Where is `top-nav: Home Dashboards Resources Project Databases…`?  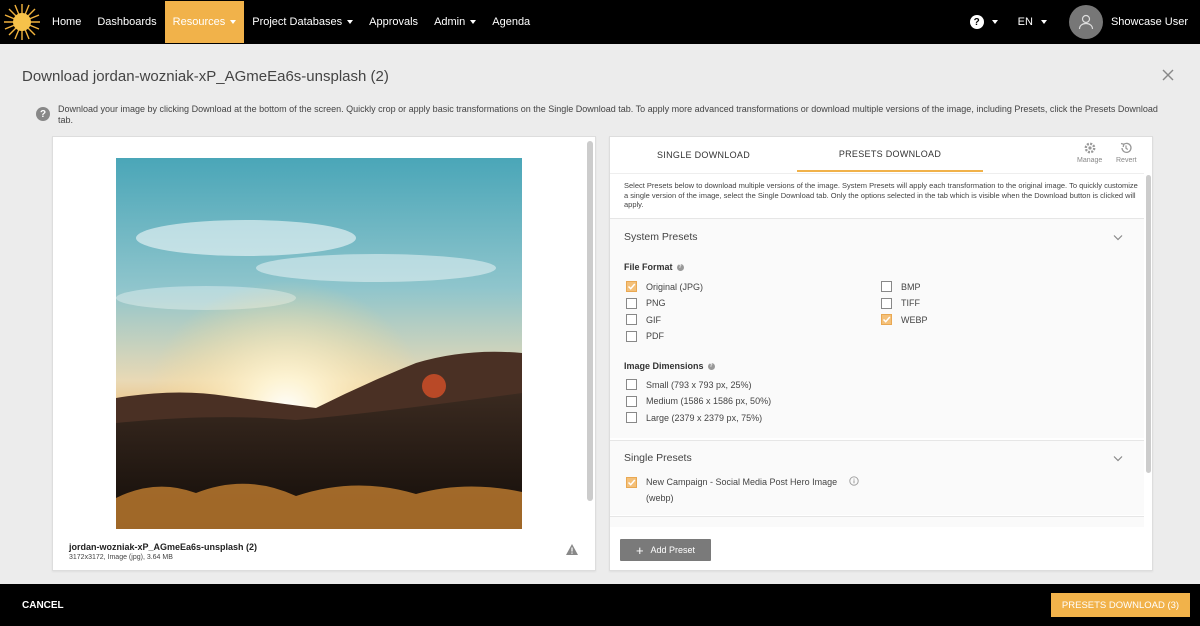 top-nav: Home Dashboards Resources Project Databases… is located at coordinates (600, 22).